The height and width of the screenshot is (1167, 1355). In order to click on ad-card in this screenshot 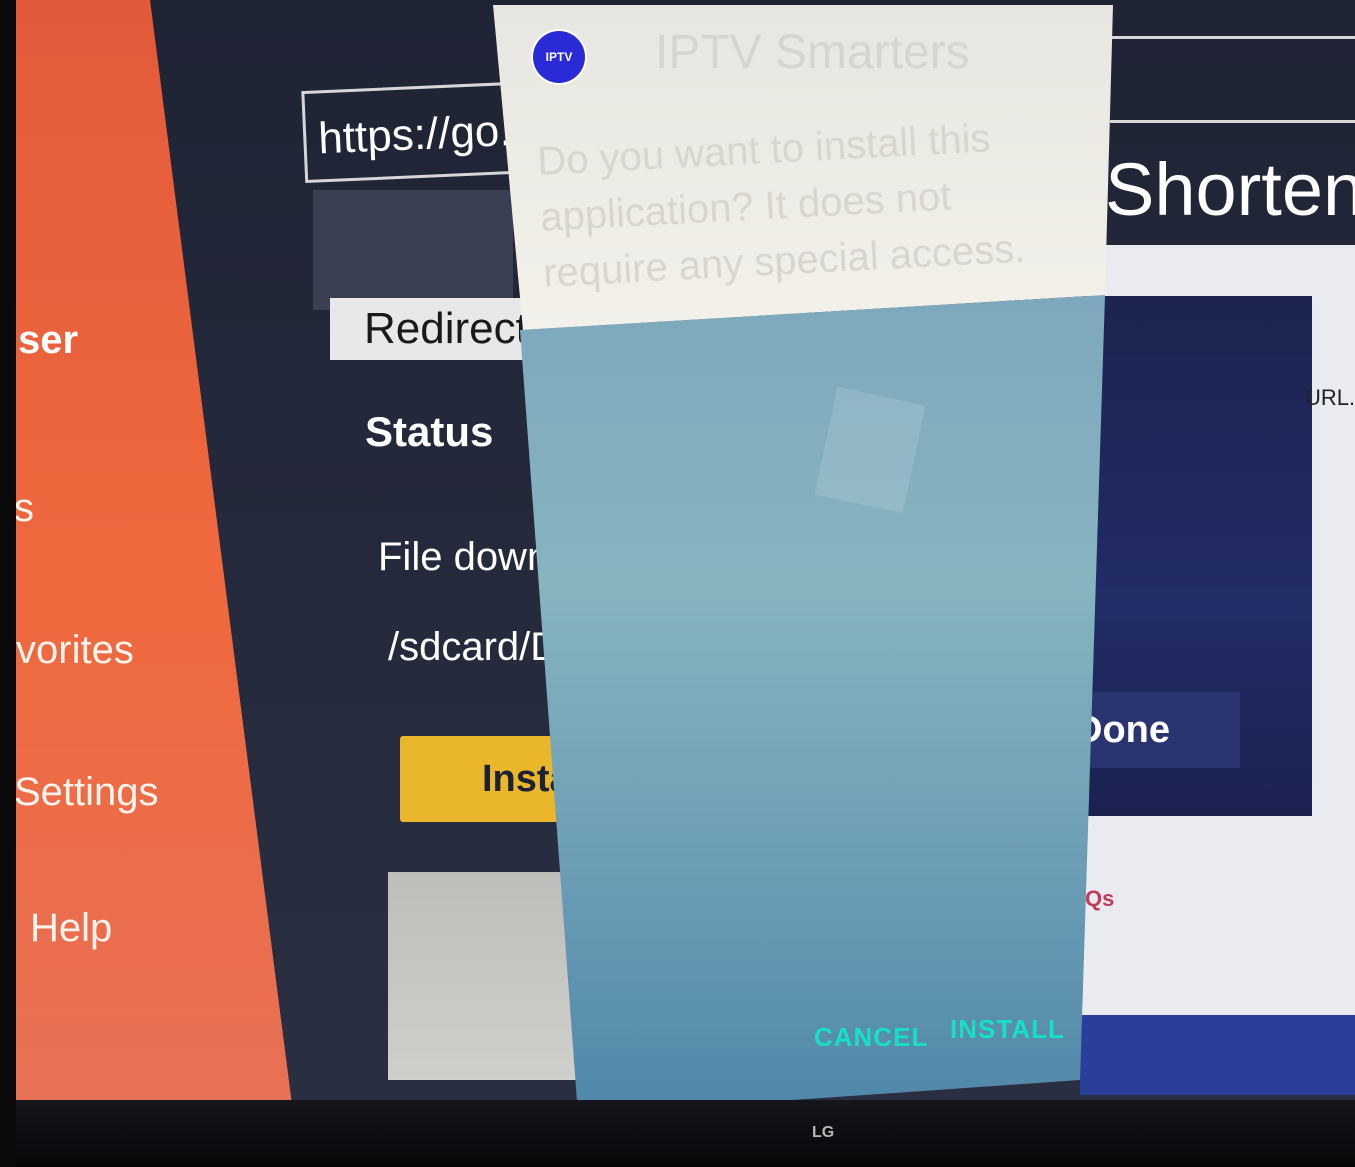, I will do `click(488, 976)`.